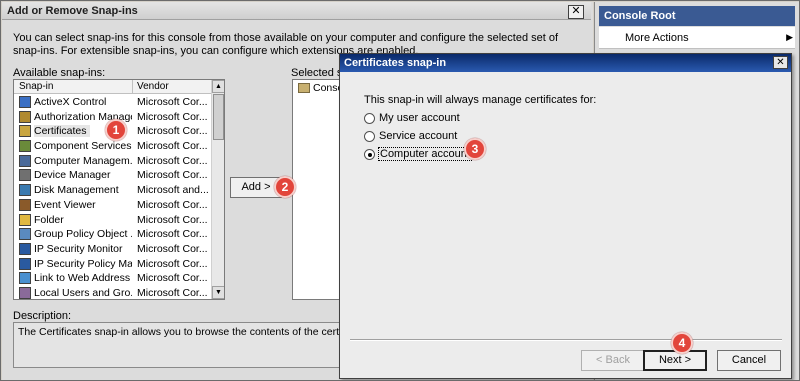  I want to click on button-separator, so click(566, 340).